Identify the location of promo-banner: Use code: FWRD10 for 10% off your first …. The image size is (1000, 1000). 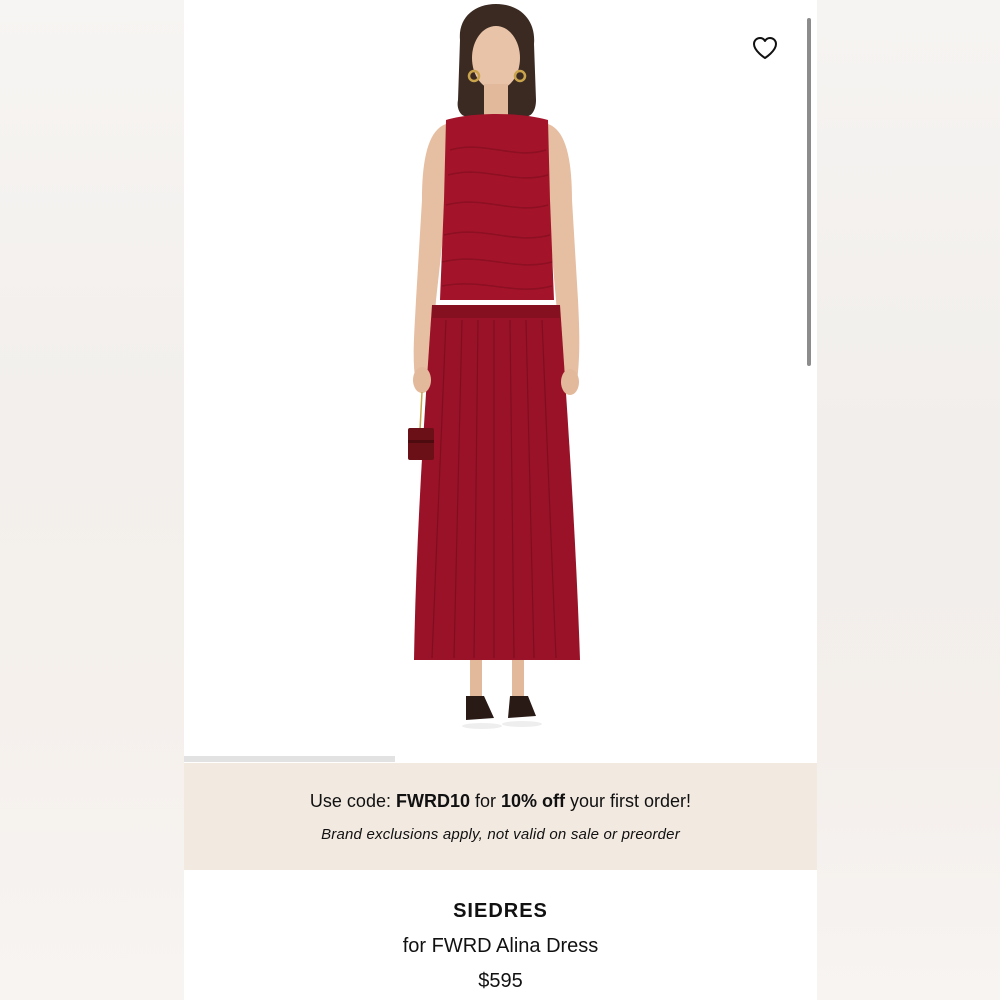
(500, 816).